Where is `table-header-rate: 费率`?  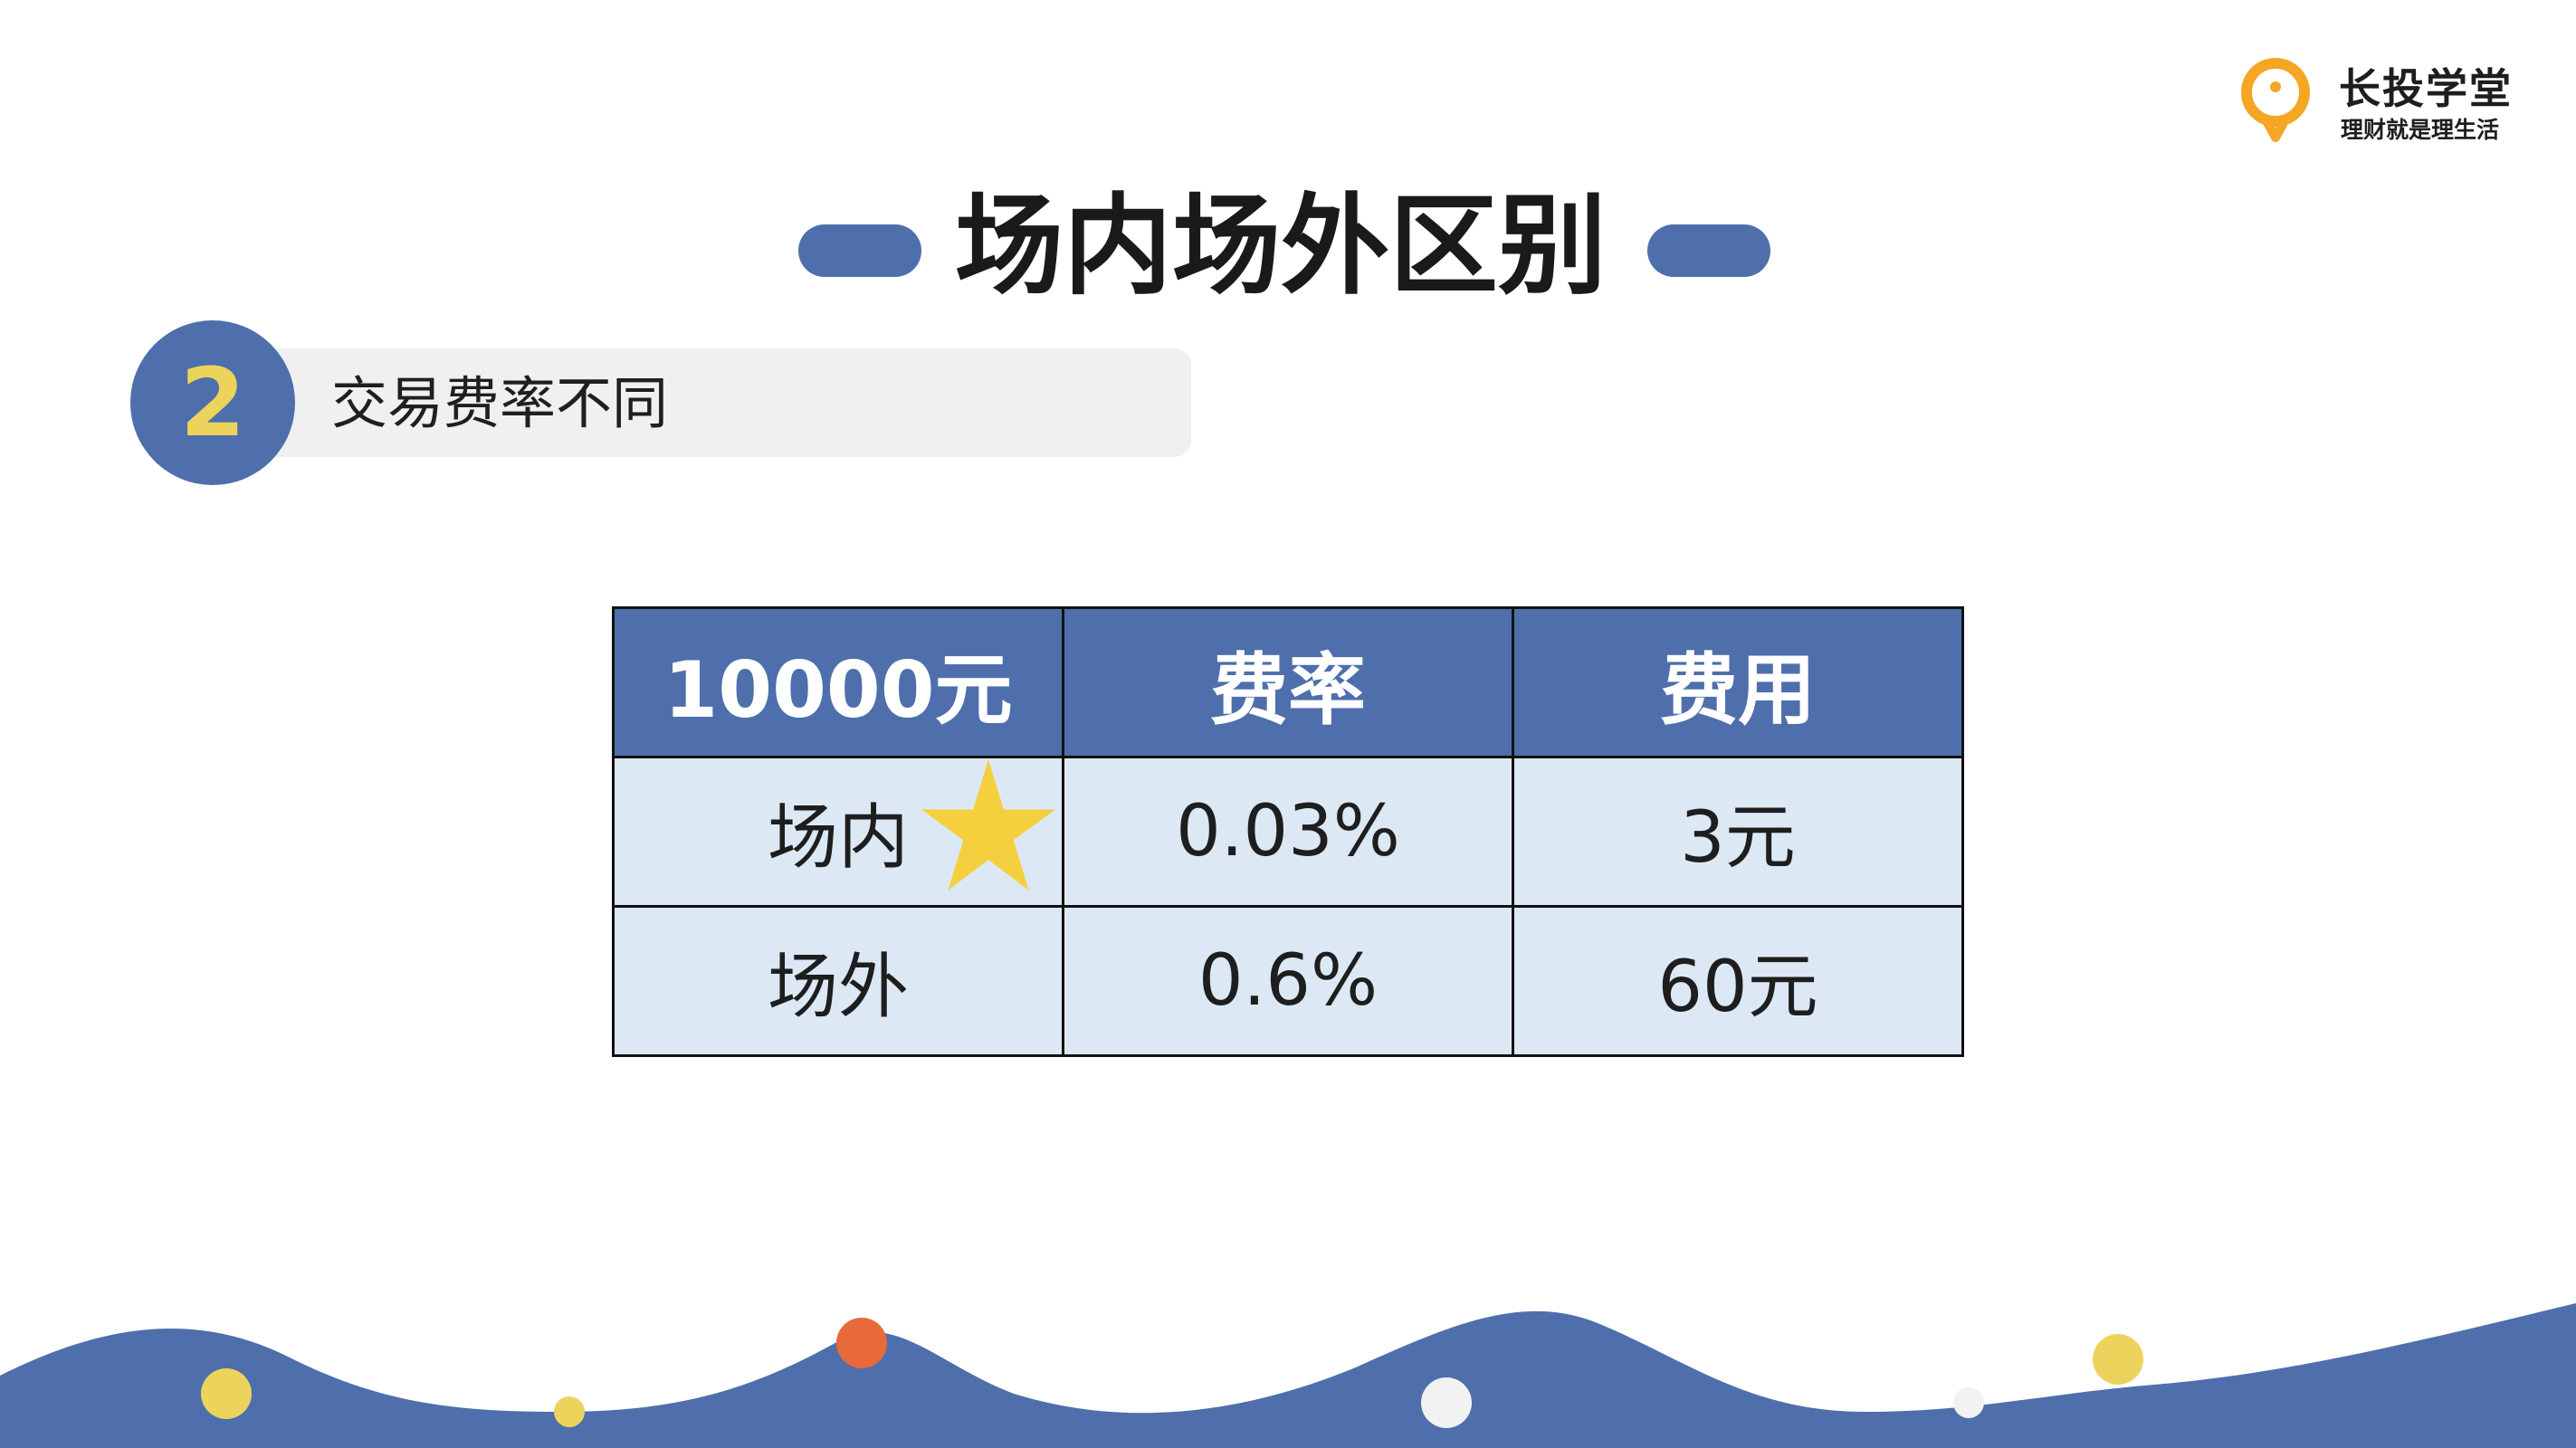 table-header-rate: 费率 is located at coordinates (1288, 682).